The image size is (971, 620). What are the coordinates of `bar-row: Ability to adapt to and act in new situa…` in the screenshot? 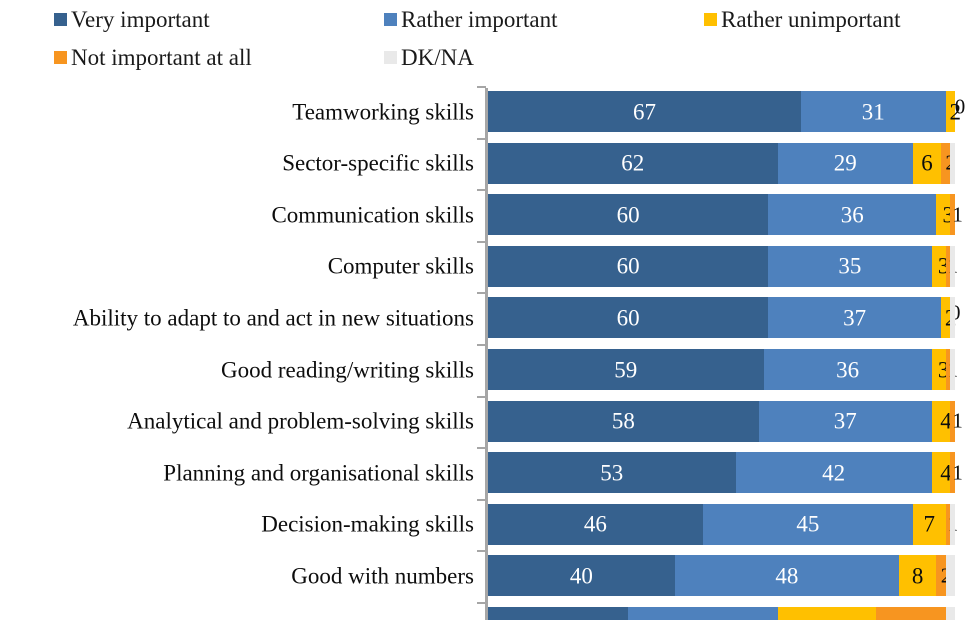 It's located at (485, 318).